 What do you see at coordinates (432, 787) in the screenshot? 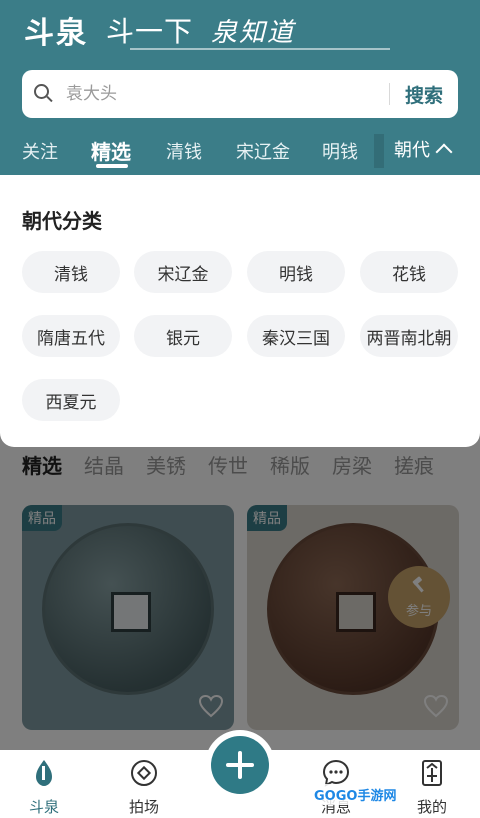
I see `nav-mine: 我的` at bounding box center [432, 787].